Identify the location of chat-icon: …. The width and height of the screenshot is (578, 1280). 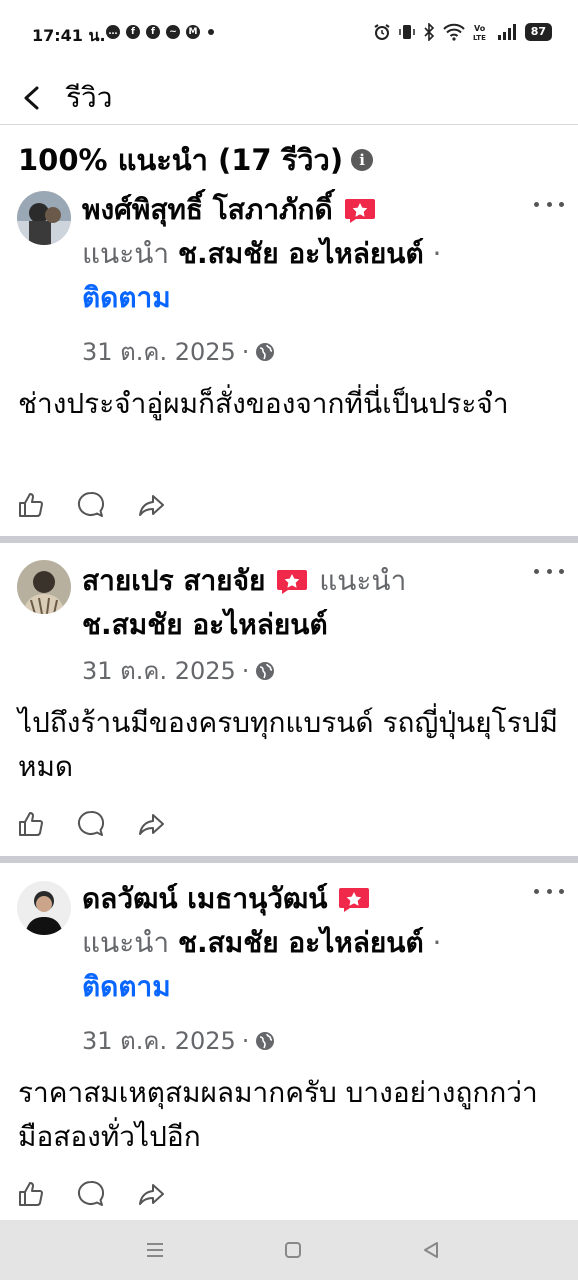
(113, 32).